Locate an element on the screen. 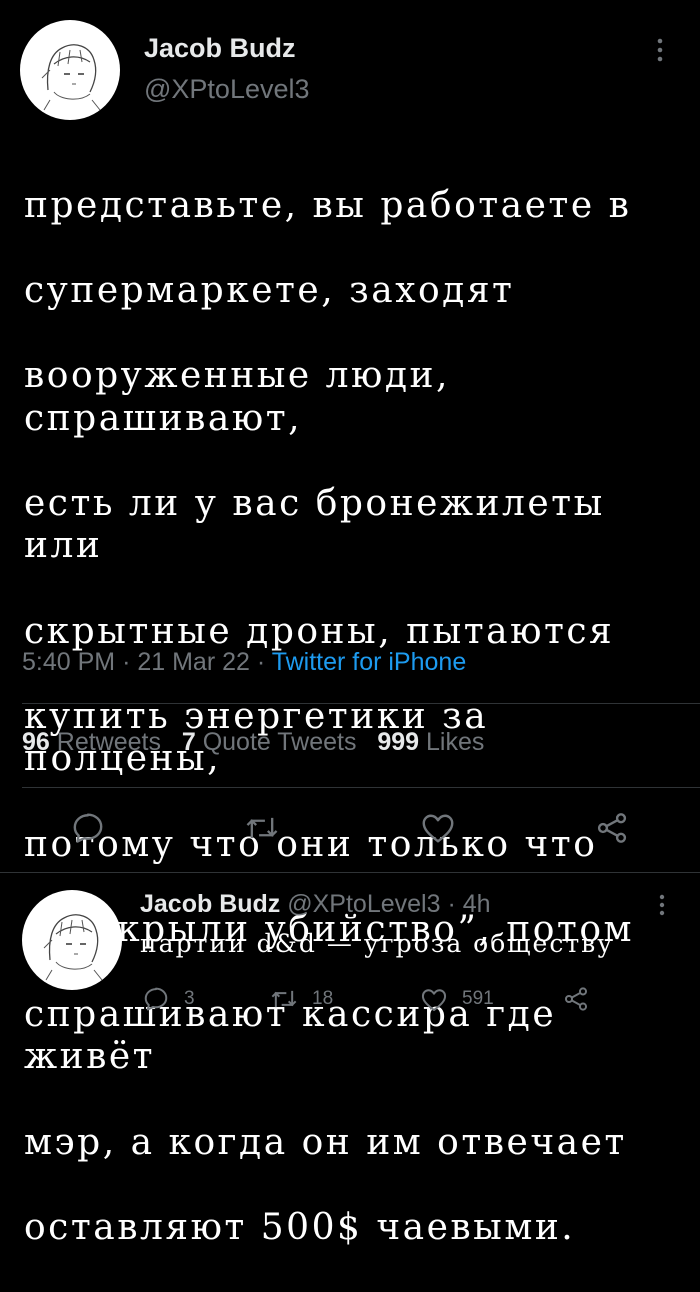 This screenshot has width=700, height=1292. more-icon is located at coordinates (660, 53).